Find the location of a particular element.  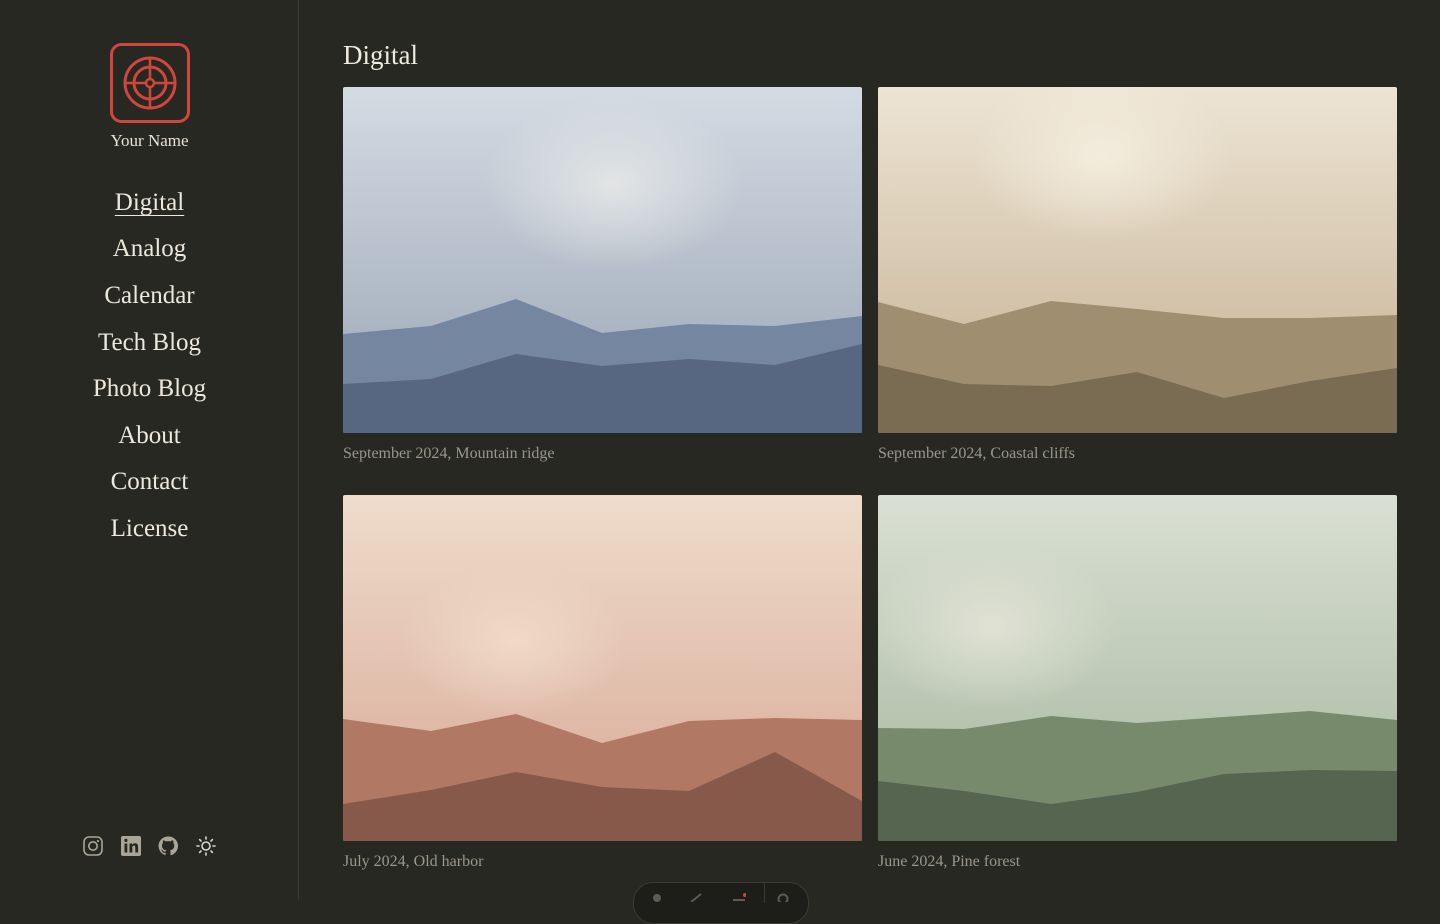

photo-caption: September 2024, Coastal cliffs is located at coordinates (976, 453).